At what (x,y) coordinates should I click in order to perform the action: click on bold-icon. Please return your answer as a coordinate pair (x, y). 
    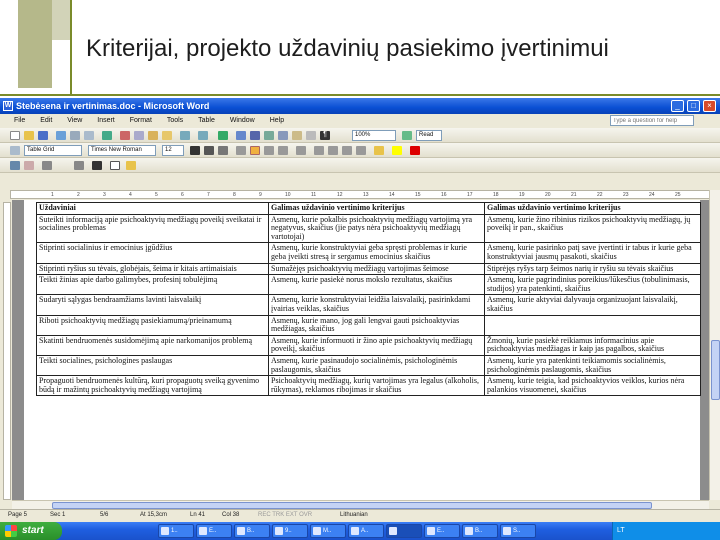
    Looking at the image, I should click on (195, 150).